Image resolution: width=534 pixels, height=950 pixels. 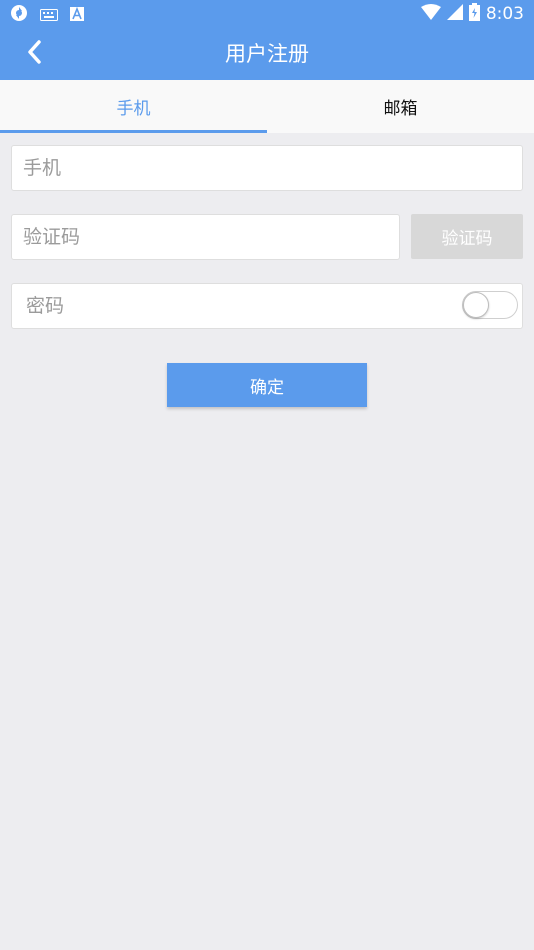 I want to click on status-bar-left, so click(x=47, y=15).